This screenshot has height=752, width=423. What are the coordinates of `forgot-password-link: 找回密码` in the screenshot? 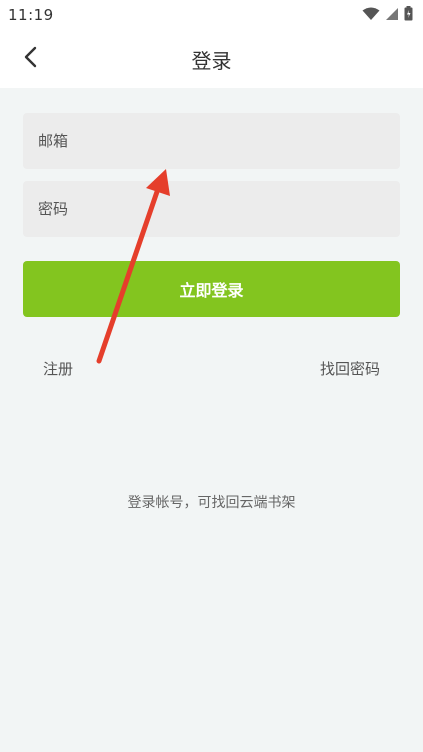 It's located at (350, 368).